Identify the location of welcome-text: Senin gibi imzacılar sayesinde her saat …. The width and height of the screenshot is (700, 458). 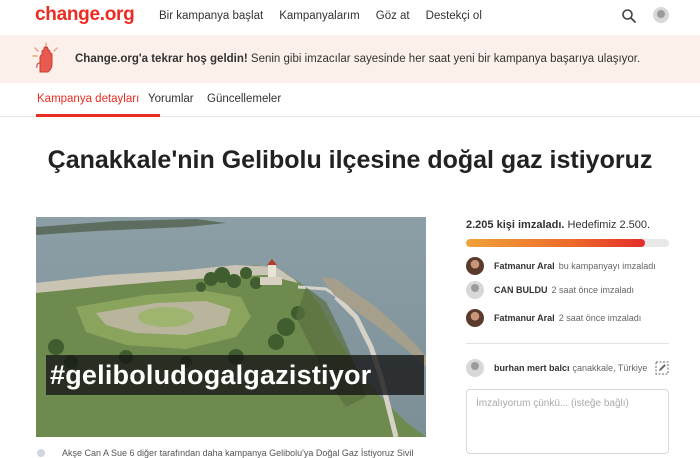
(444, 59).